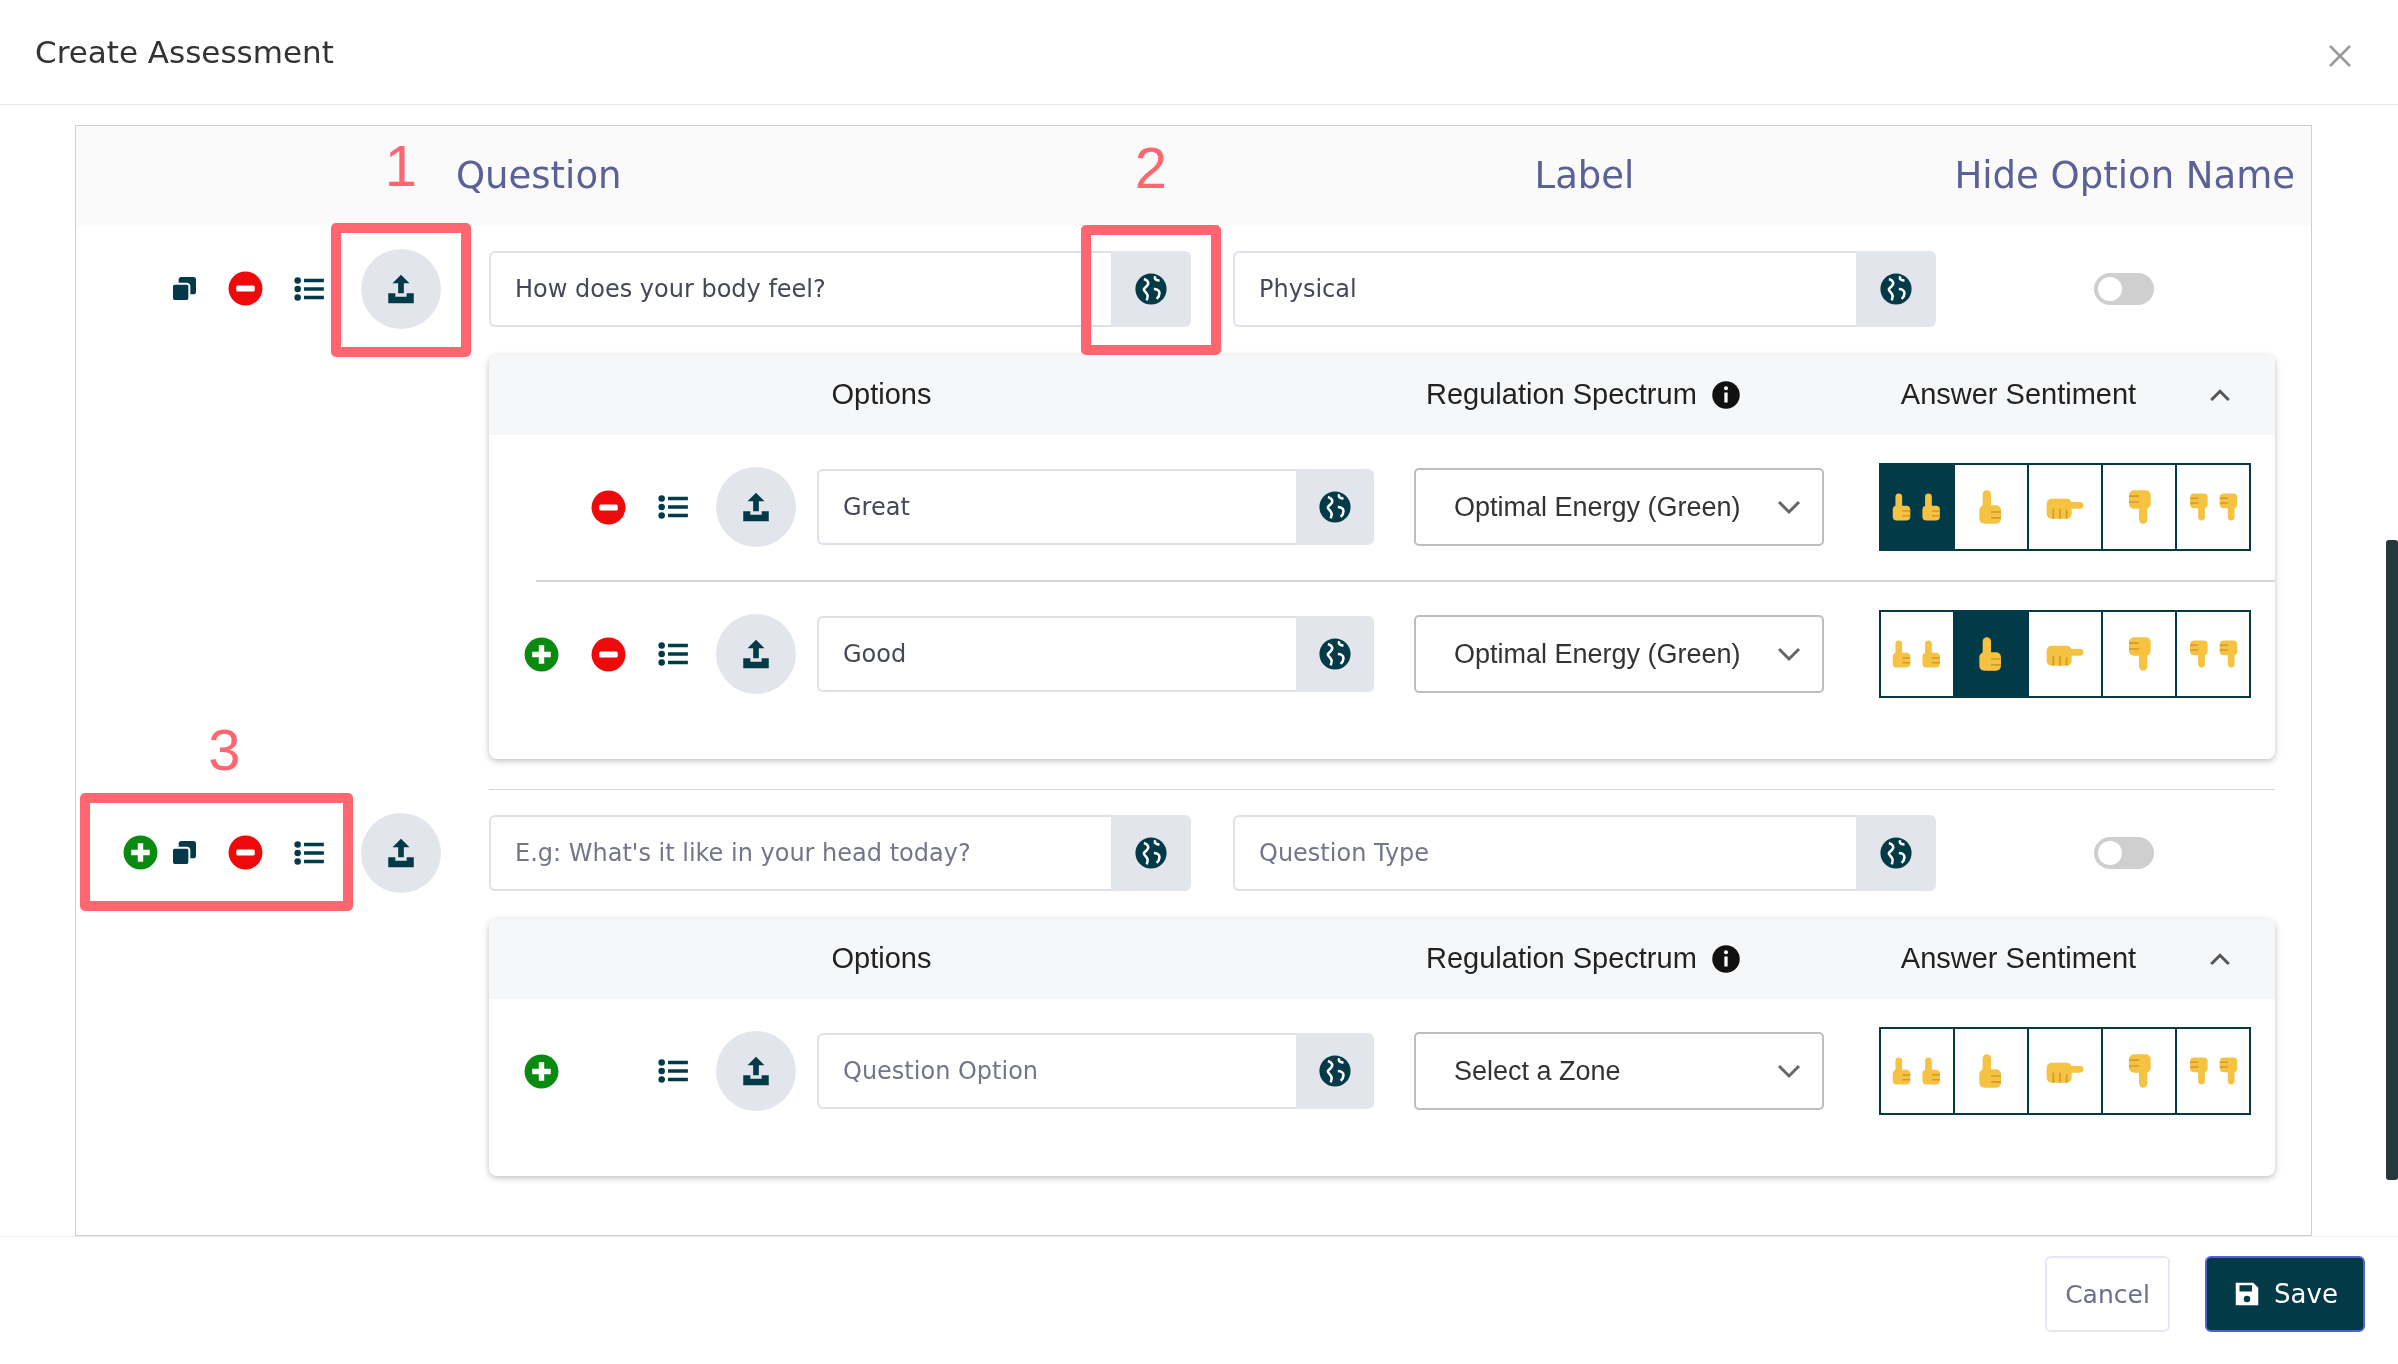 This screenshot has height=1364, width=2398. Describe the element at coordinates (2107, 1294) in the screenshot. I see `cancel-button: Cancel` at that location.